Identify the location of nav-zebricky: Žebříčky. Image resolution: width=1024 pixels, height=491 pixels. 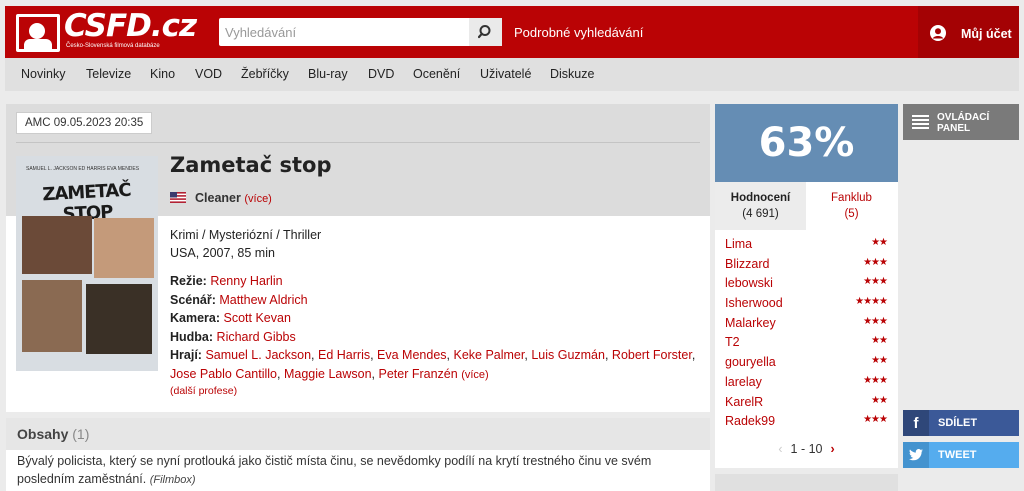
(265, 74).